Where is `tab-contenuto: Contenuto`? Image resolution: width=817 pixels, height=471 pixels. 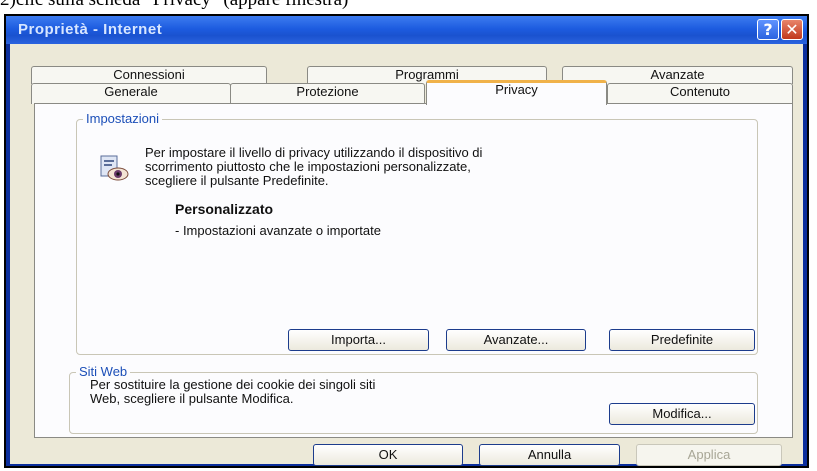
tab-contenuto: Contenuto is located at coordinates (700, 93).